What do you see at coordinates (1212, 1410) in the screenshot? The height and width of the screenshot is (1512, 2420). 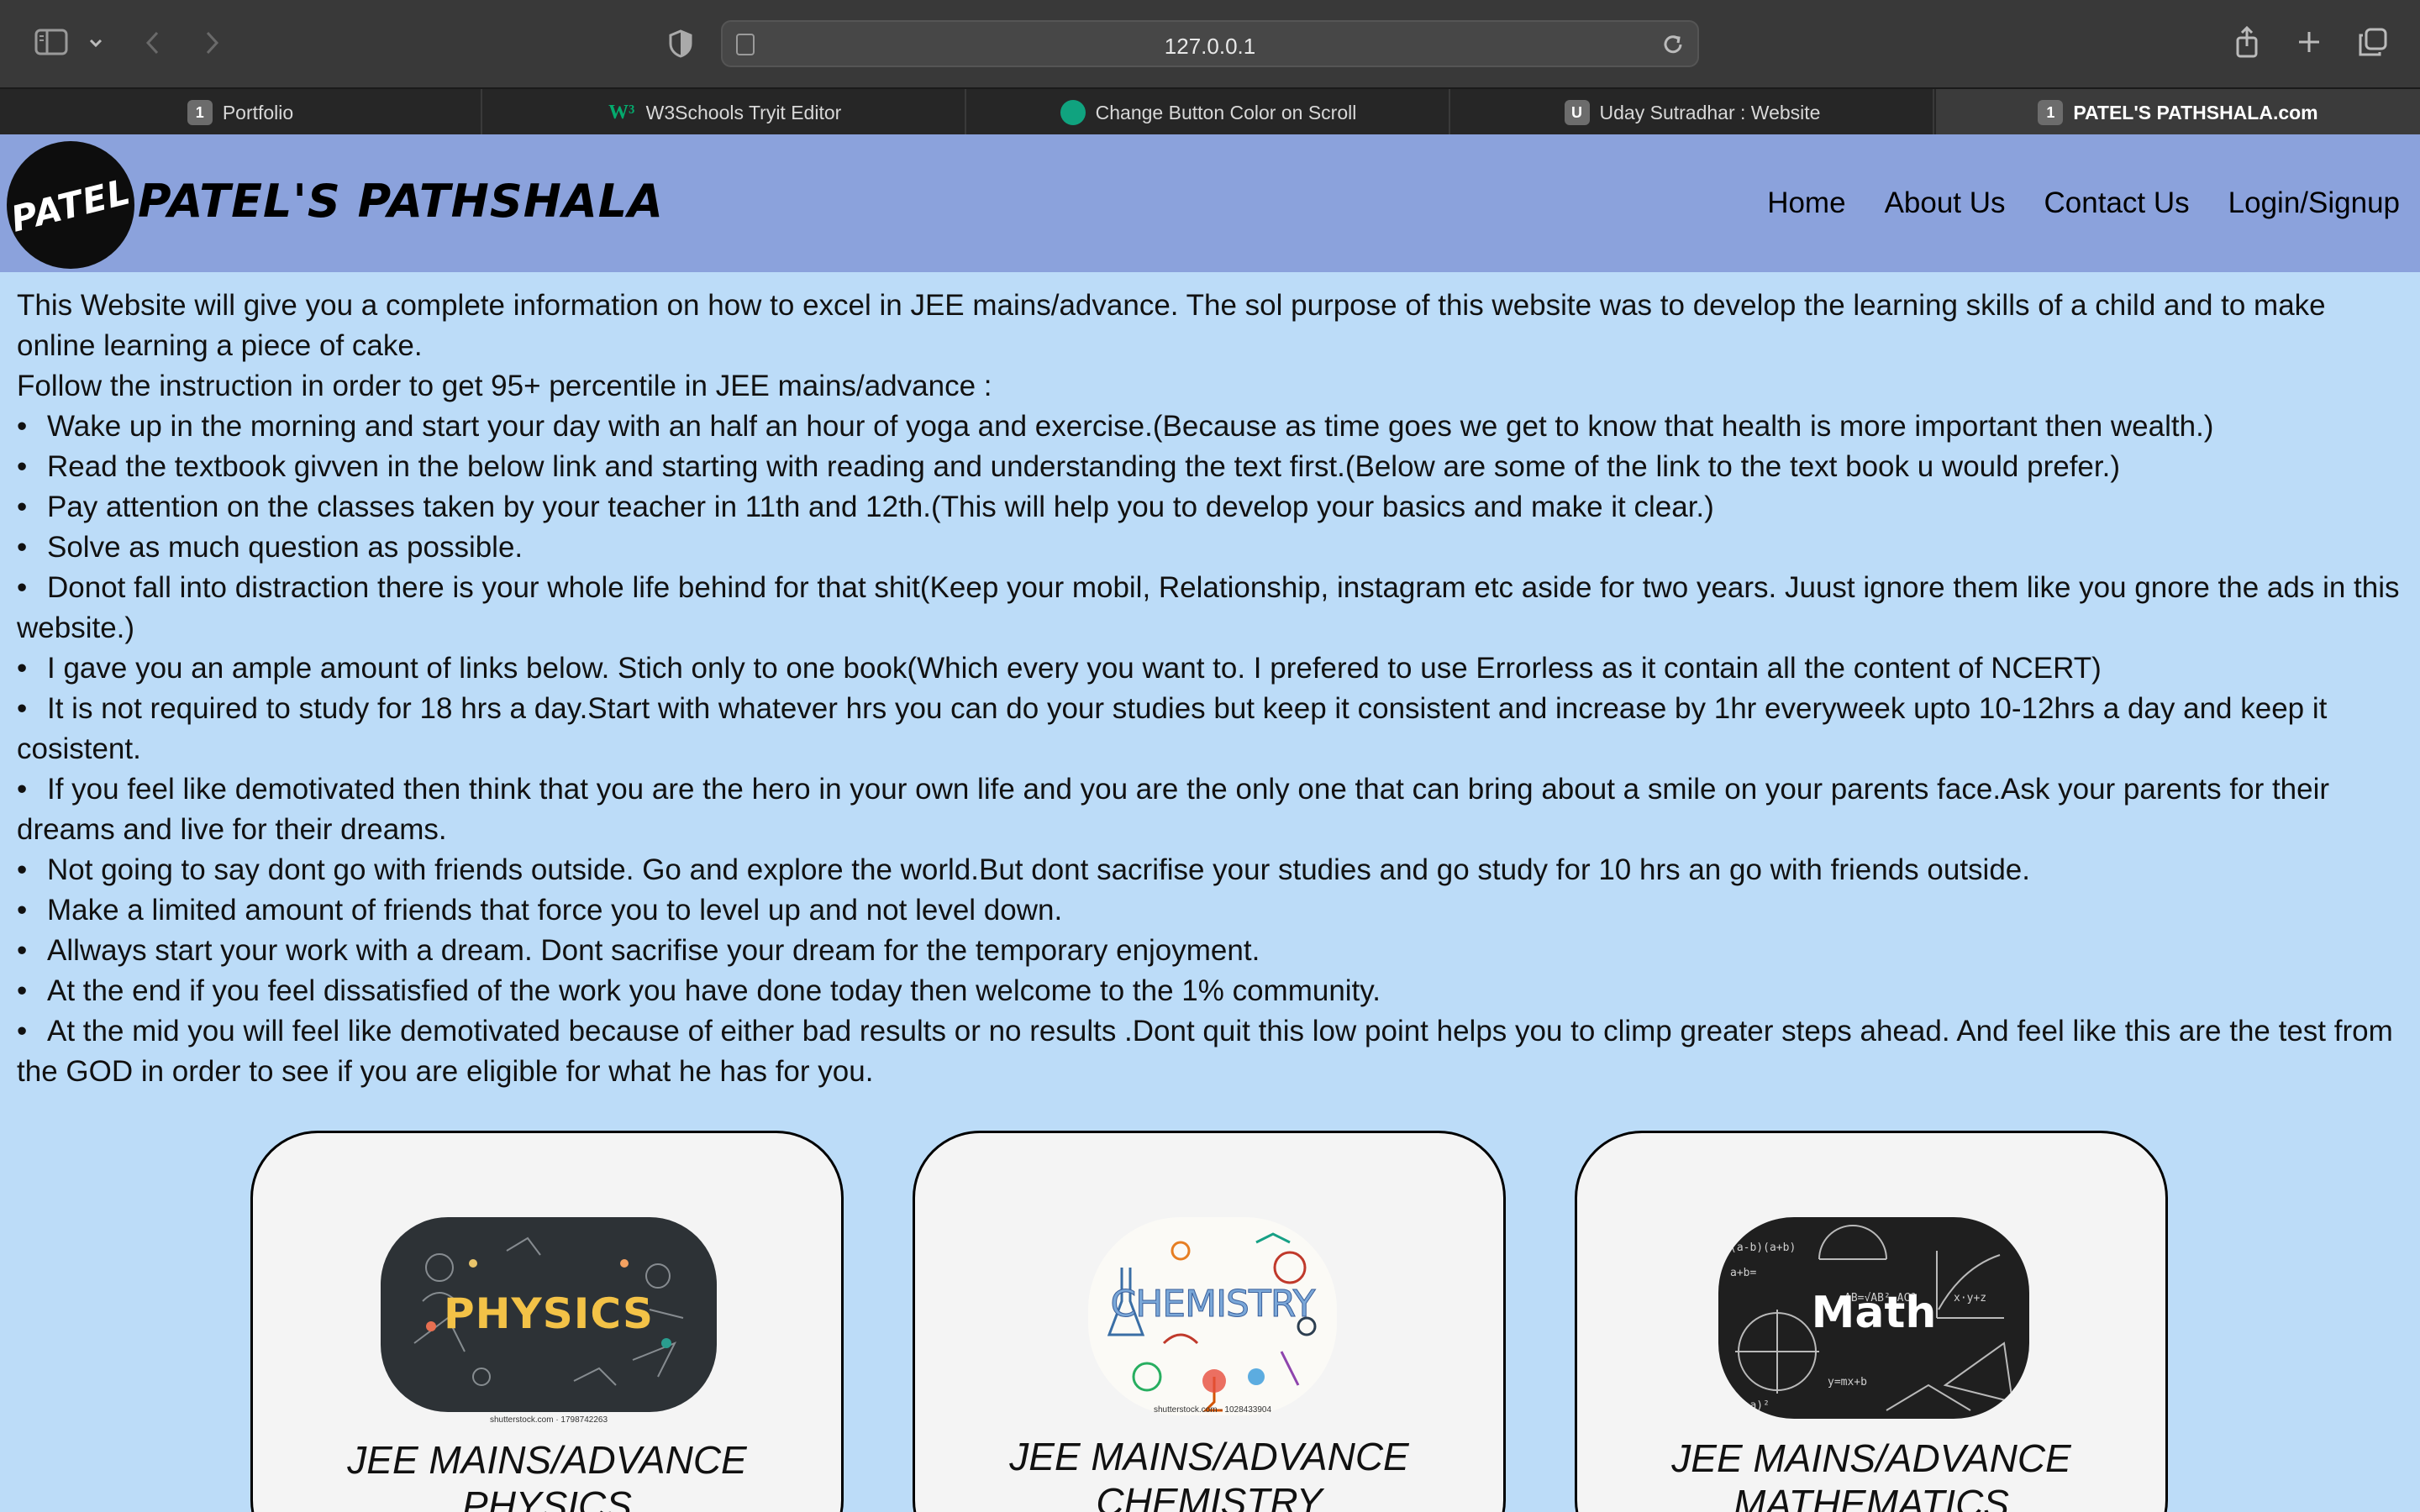 I see `chemistry-image-credit: shutterstock.com · 1028433904` at bounding box center [1212, 1410].